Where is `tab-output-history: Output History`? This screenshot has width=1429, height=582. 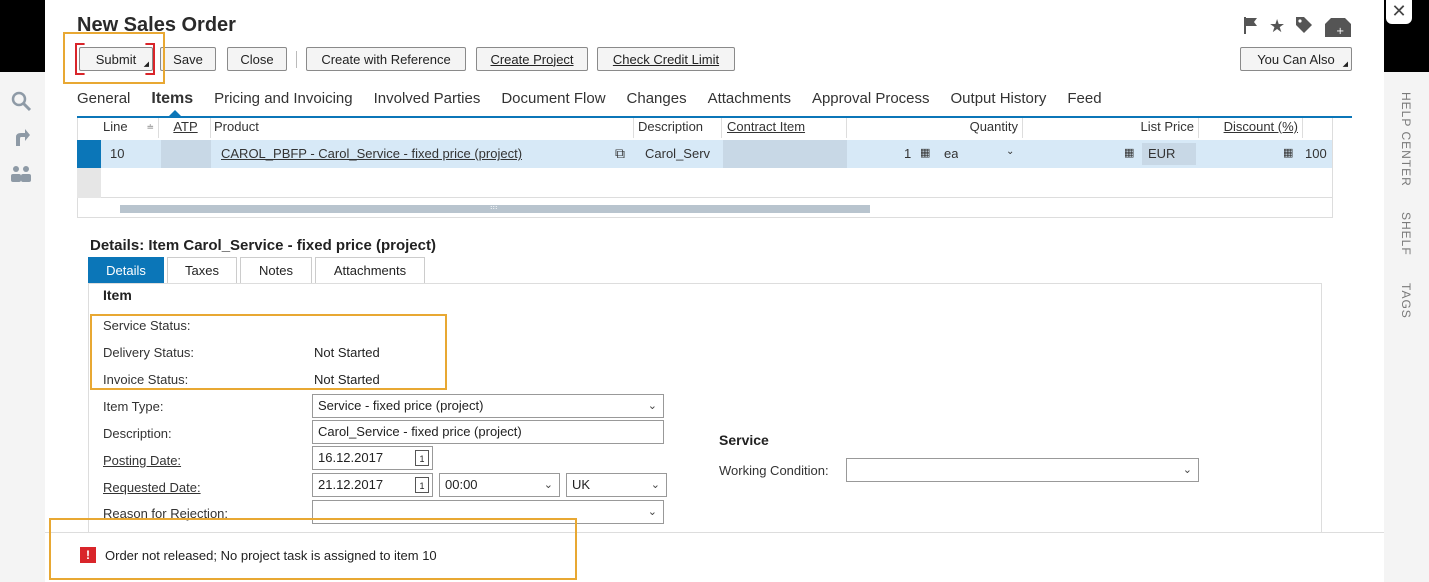 tab-output-history: Output History is located at coordinates (999, 103).